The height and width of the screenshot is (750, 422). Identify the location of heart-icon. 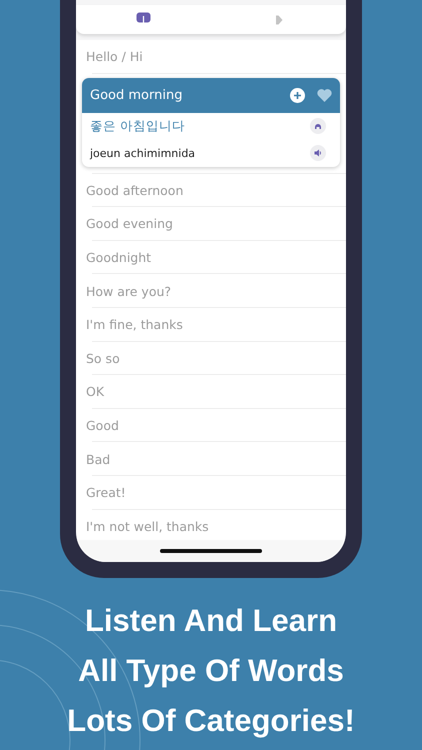
(324, 95).